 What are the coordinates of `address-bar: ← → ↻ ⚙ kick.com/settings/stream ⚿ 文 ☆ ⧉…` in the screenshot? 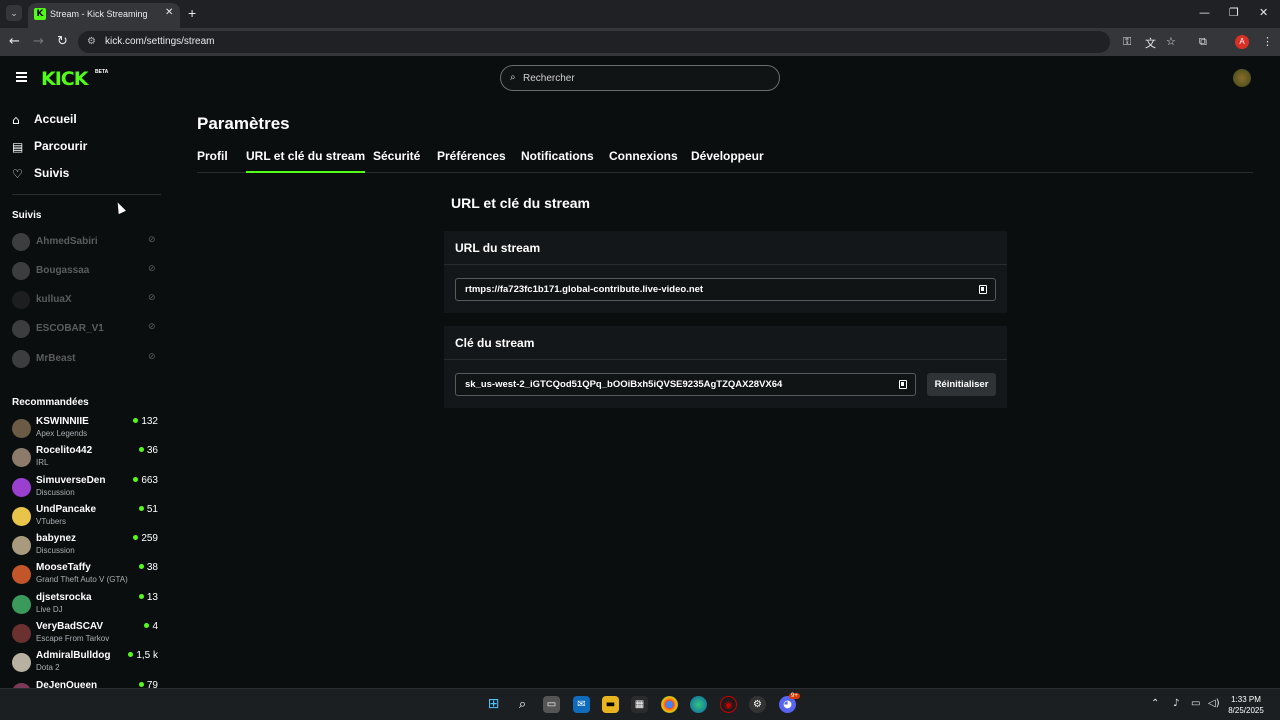 It's located at (640, 42).